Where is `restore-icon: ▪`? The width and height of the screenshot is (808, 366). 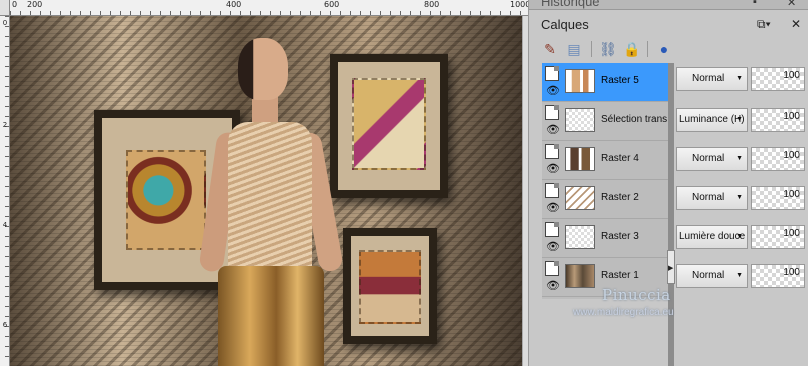
restore-icon: ▪ is located at coordinates (755, 4).